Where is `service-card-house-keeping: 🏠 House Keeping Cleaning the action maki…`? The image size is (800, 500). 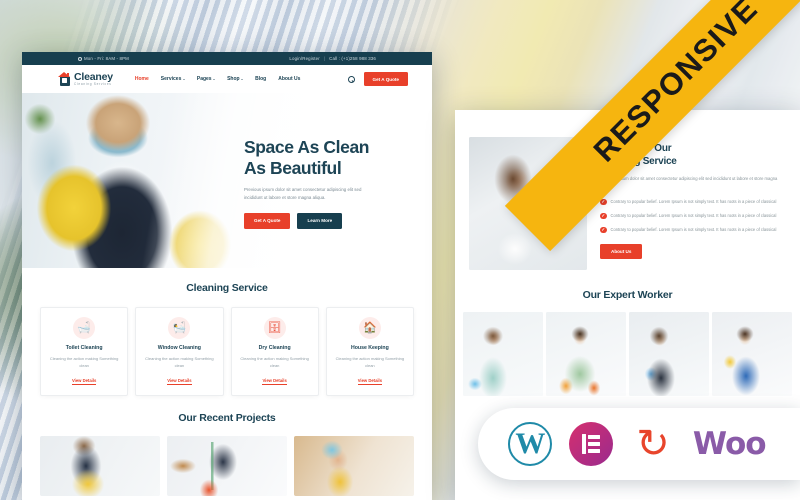 service-card-house-keeping: 🏠 House Keeping Cleaning the action maki… is located at coordinates (369, 351).